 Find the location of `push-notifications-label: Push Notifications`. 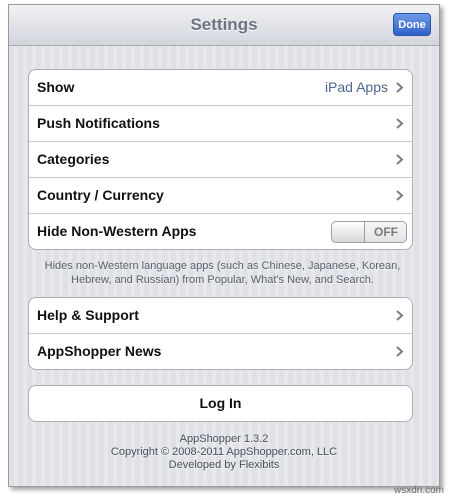

push-notifications-label: Push Notifications is located at coordinates (98, 123).